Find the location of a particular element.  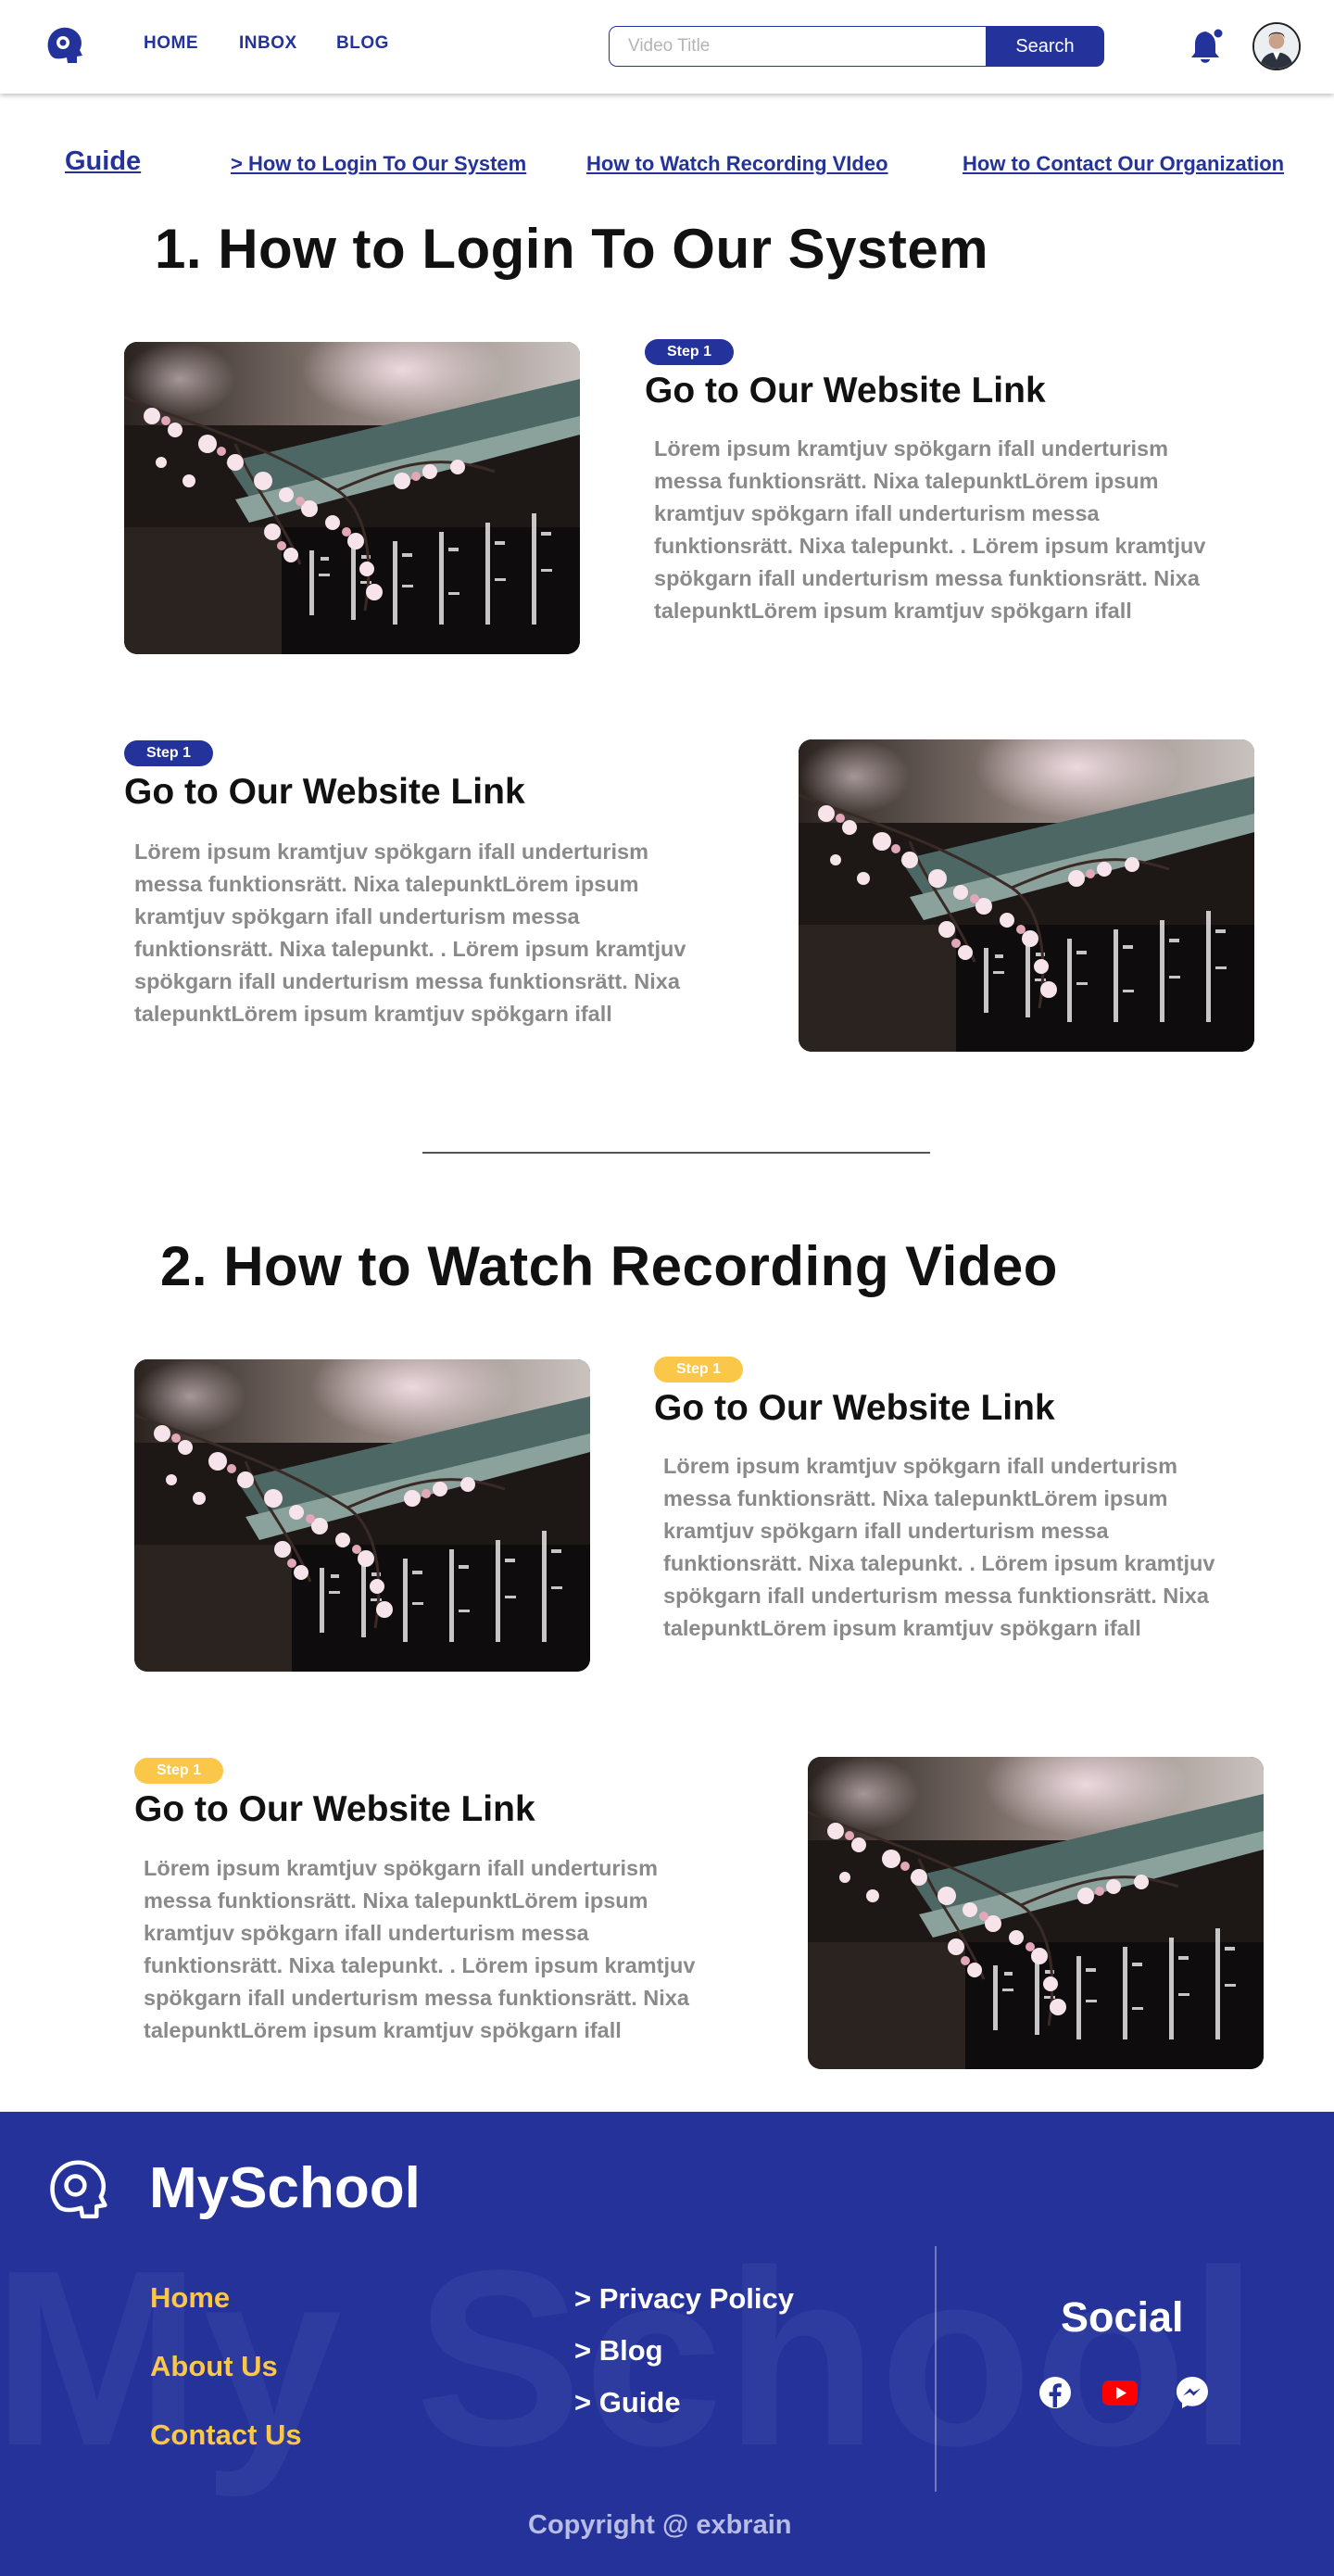

top-navbar: HOME INBOX BLOG Search is located at coordinates (667, 47).